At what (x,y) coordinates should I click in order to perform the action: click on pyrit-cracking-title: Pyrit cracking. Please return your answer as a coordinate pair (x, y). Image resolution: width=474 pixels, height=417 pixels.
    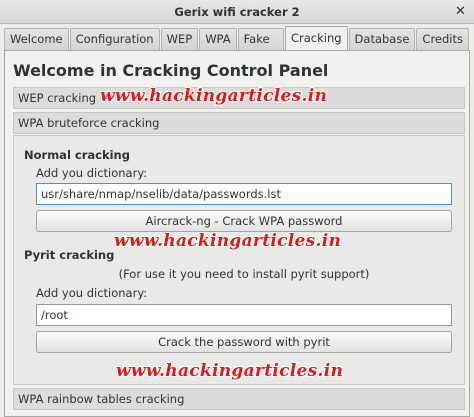
    Looking at the image, I should click on (69, 255).